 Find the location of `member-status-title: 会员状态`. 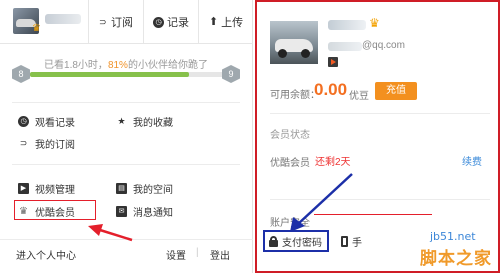

member-status-title: 会员状态 is located at coordinates (290, 135).